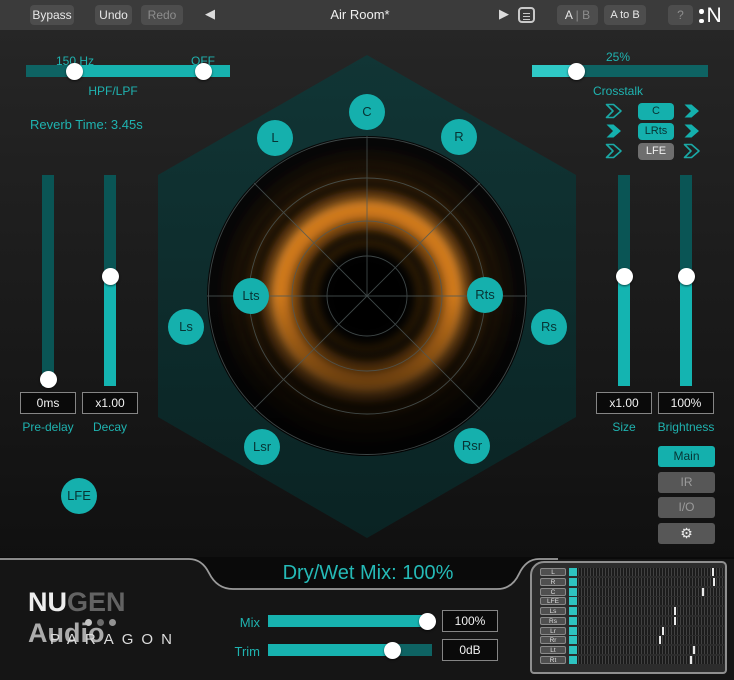 This screenshot has height=680, width=734. Describe the element at coordinates (577, 15) in the screenshot. I see `ab-toggle-button: A | B` at that location.